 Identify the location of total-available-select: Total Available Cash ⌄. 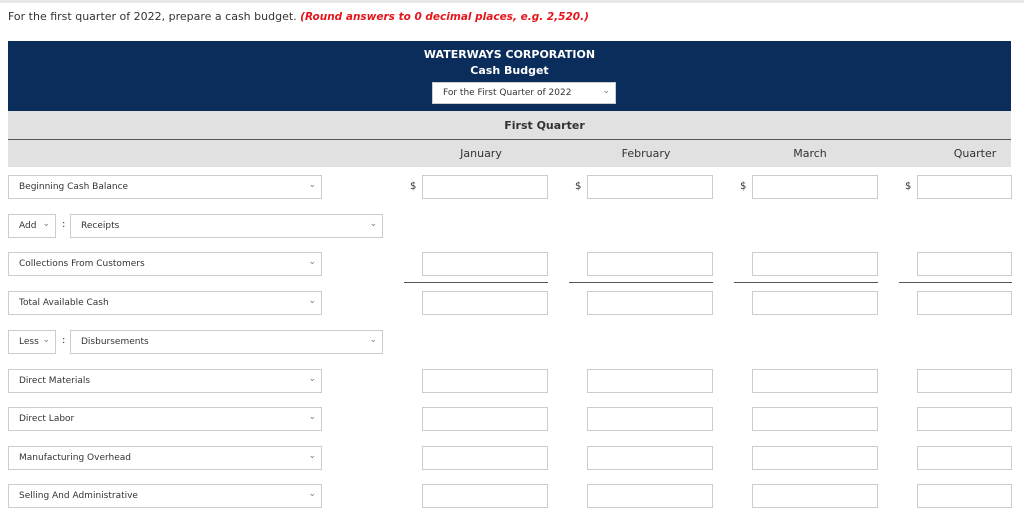
(165, 303).